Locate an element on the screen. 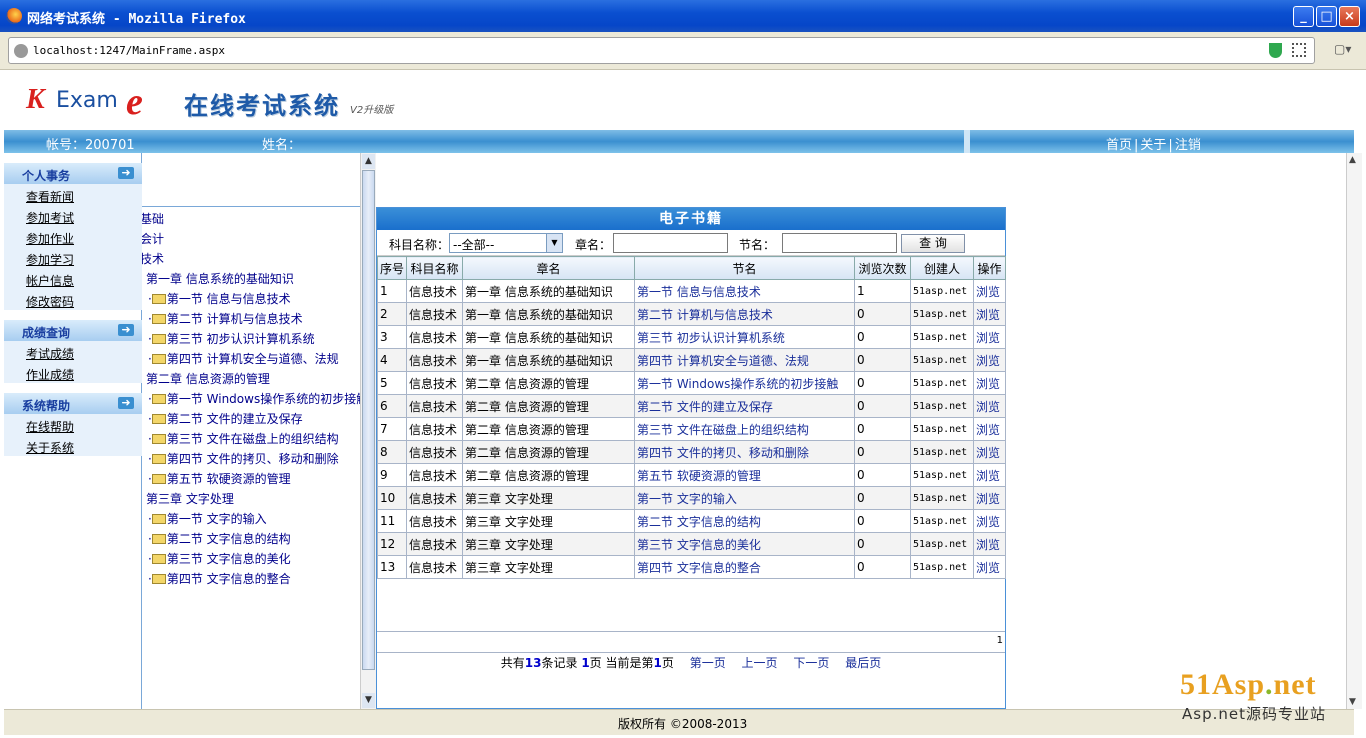  table-cell: 第二节 计算机与信息技术 is located at coordinates (744, 314).